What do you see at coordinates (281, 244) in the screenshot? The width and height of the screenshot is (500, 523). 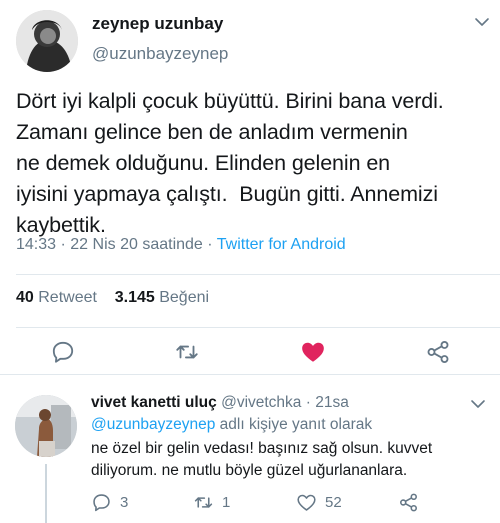 I see `tweet-source-link: Twitter for Android` at bounding box center [281, 244].